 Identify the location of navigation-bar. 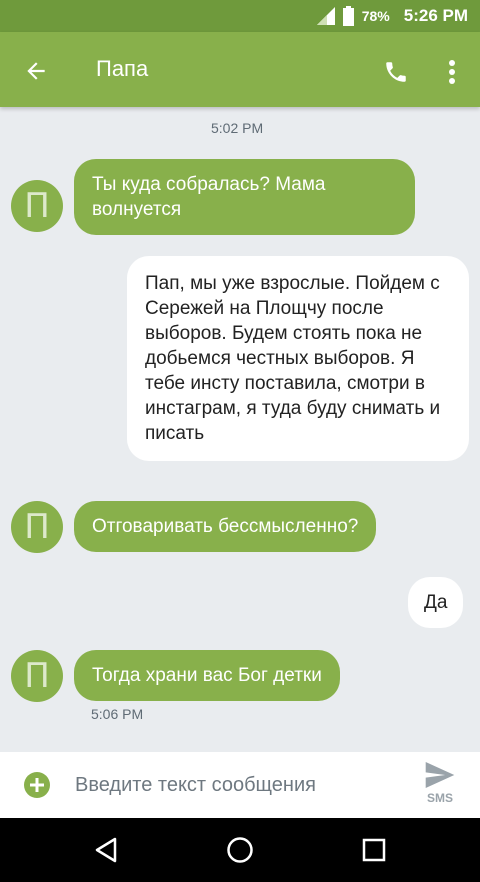
(240, 850).